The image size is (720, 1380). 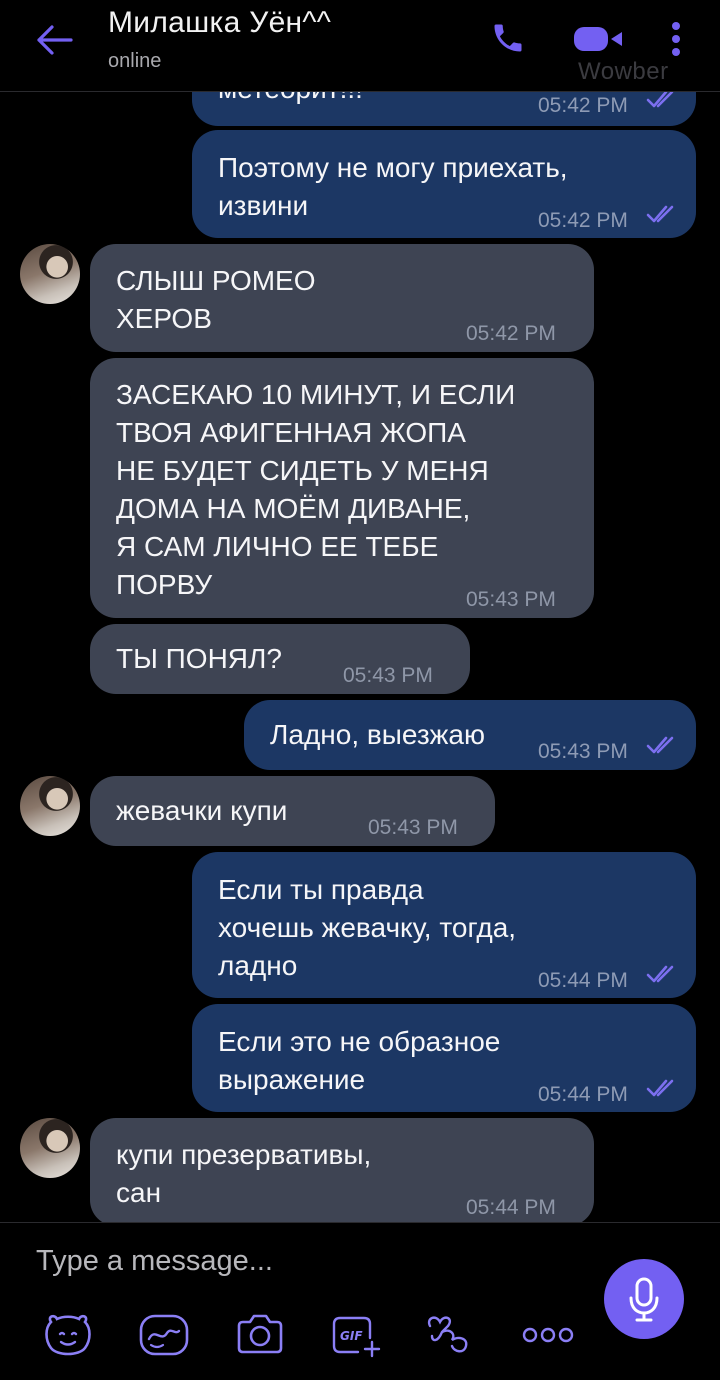 I want to click on phone-icon, so click(x=508, y=38).